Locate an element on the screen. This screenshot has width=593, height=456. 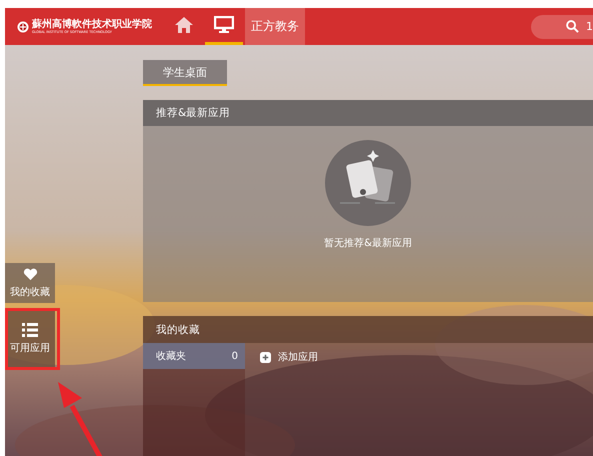
folder-item: 收藏夹 0 is located at coordinates (194, 356).